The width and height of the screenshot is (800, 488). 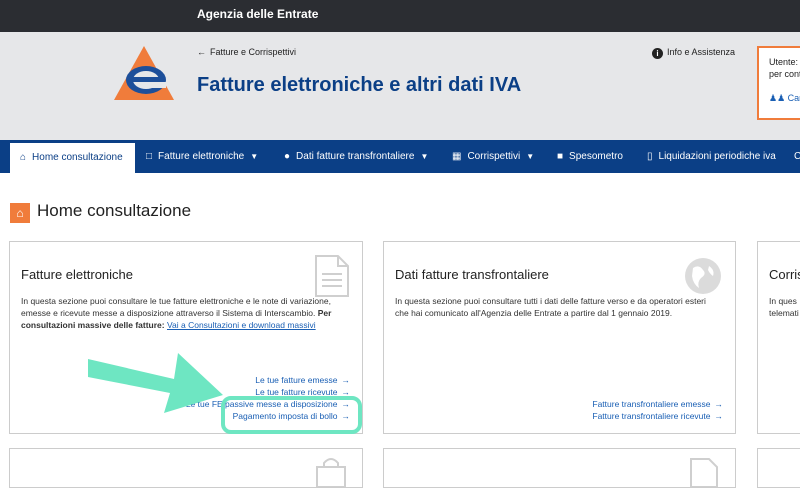 I want to click on globe-icon: ●, so click(x=287, y=156).